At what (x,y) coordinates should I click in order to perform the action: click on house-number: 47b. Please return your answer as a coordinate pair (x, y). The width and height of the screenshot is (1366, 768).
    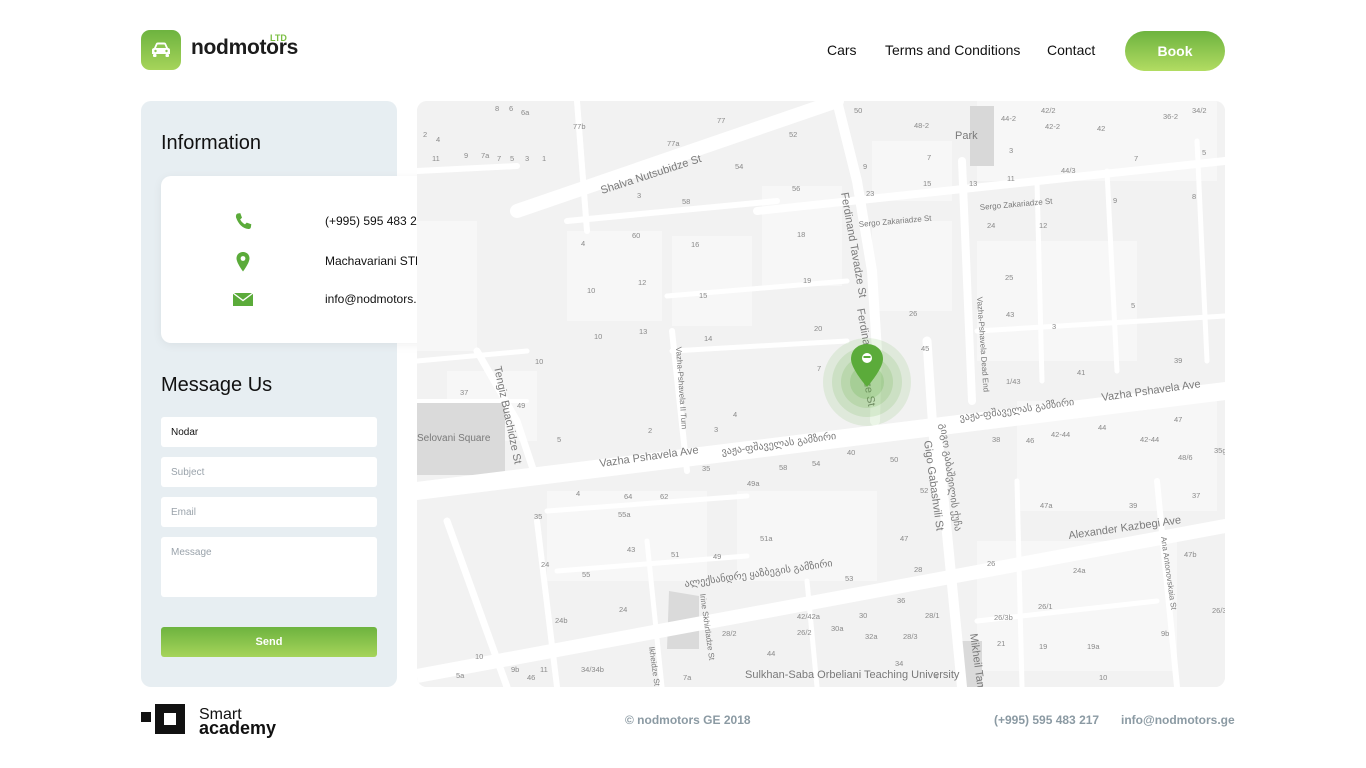
    Looking at the image, I should click on (1190, 554).